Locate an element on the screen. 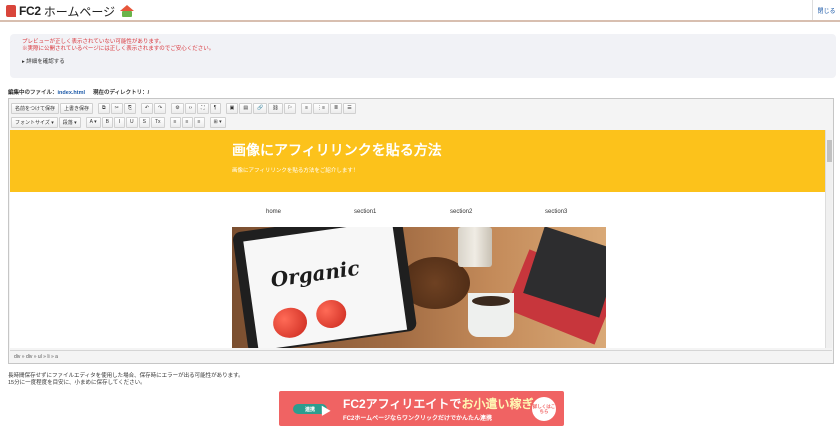  top-bar: FC2 ホームページ 閉じる is located at coordinates (420, 11).